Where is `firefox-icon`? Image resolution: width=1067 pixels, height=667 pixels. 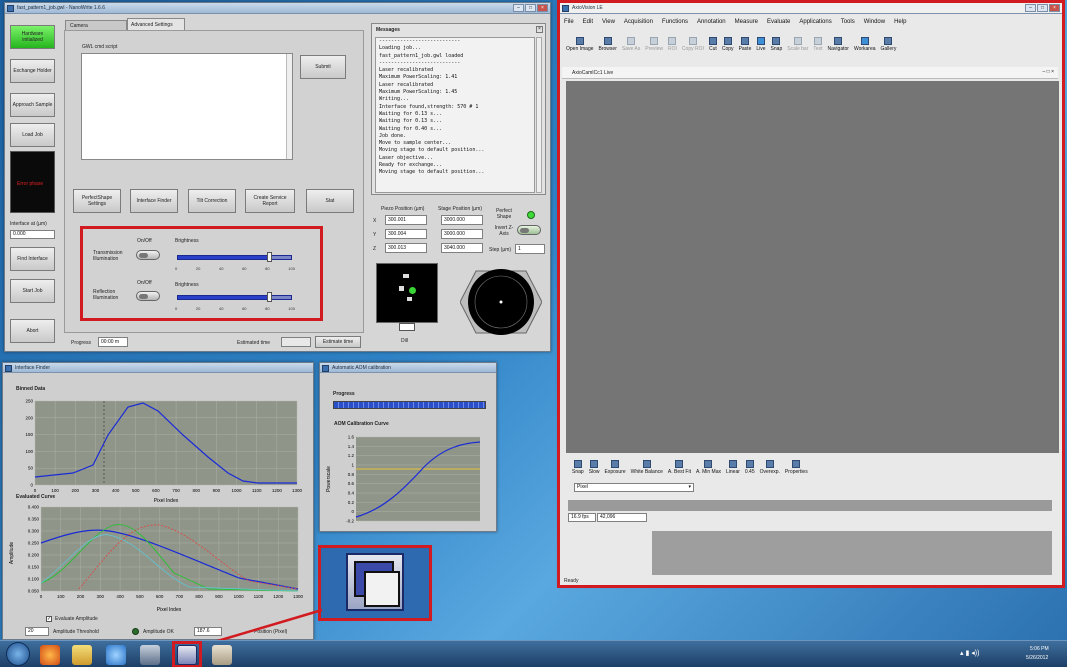
firefox-icon is located at coordinates (50, 655).